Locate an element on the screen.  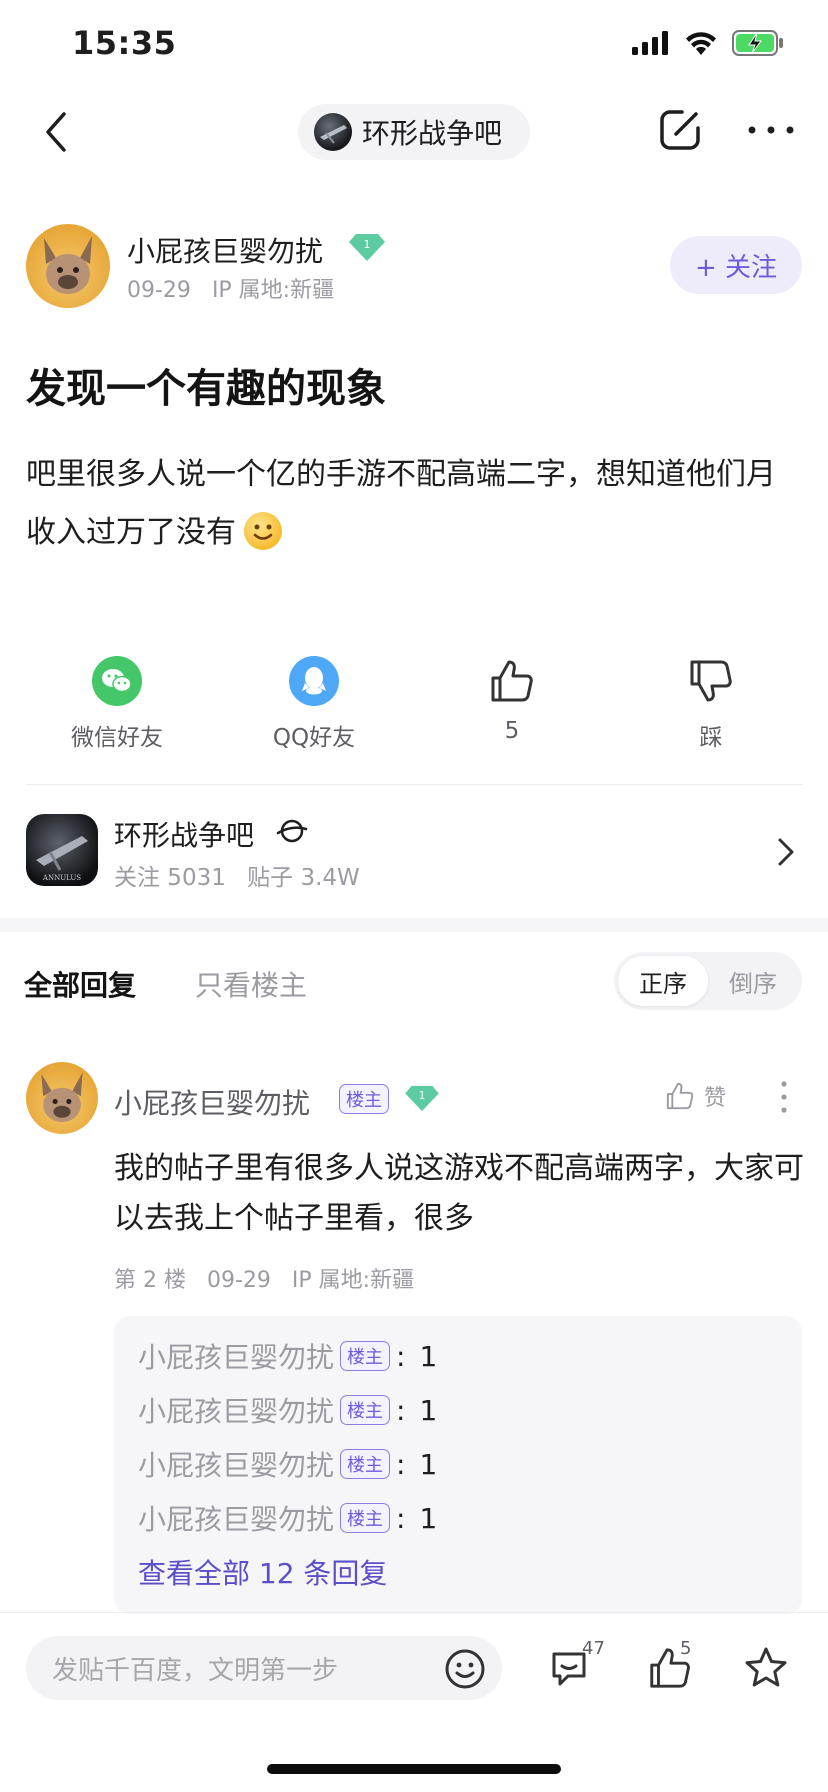
comment-count: 47 is located at coordinates (593, 1648).